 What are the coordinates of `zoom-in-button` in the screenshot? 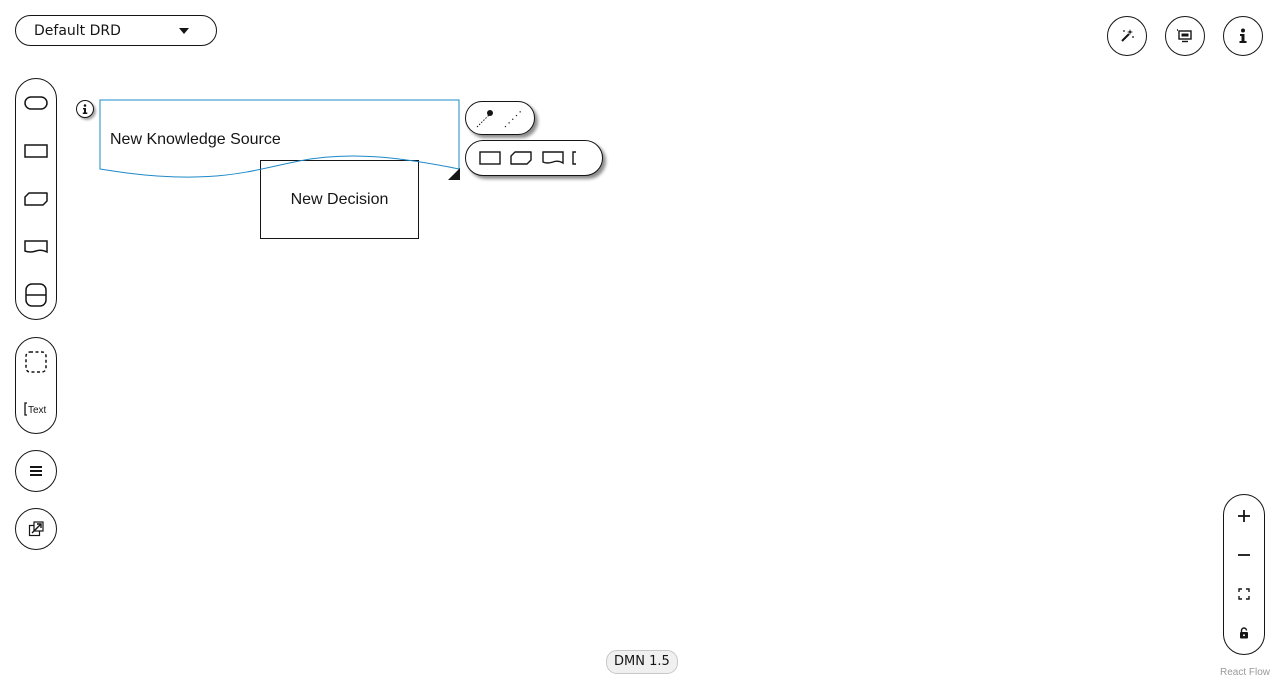 It's located at (1244, 516).